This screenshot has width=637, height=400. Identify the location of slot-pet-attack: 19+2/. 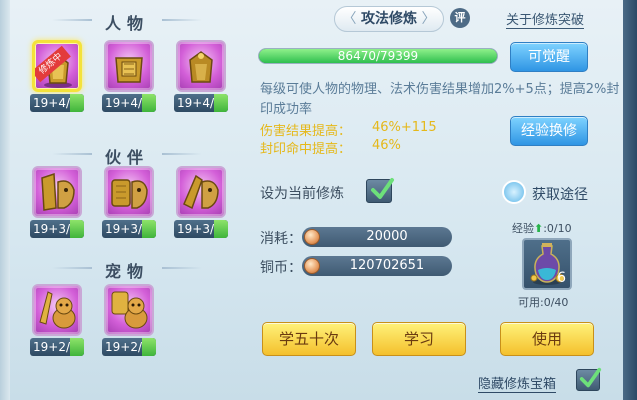
(57, 320).